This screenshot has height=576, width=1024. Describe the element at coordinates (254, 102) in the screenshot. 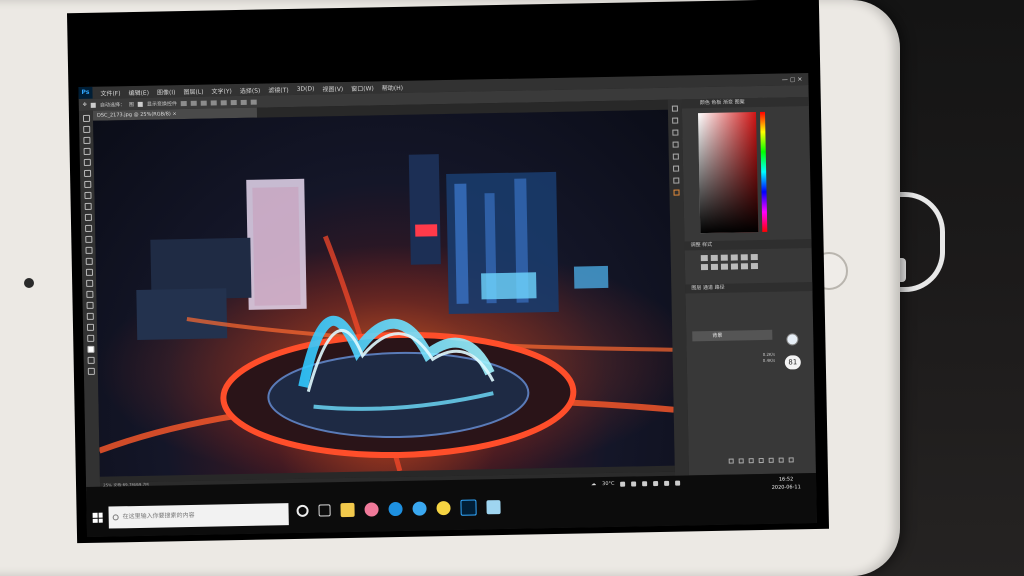

I see `3d-mode-icon` at that location.